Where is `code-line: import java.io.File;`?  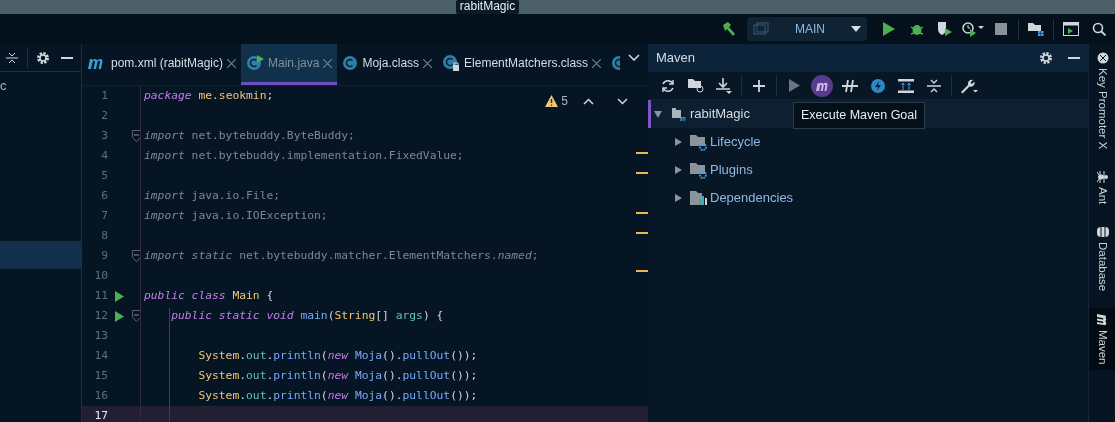 code-line: import java.io.File; is located at coordinates (212, 195).